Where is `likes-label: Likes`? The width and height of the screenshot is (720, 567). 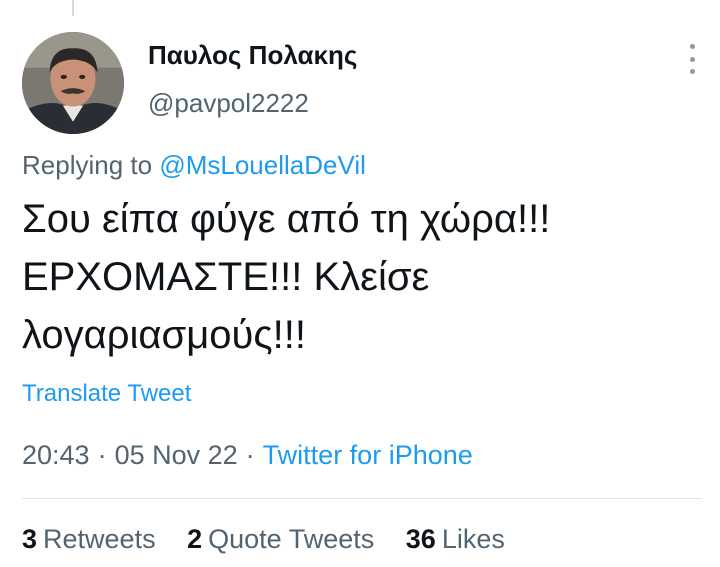
likes-label: Likes is located at coordinates (473, 539).